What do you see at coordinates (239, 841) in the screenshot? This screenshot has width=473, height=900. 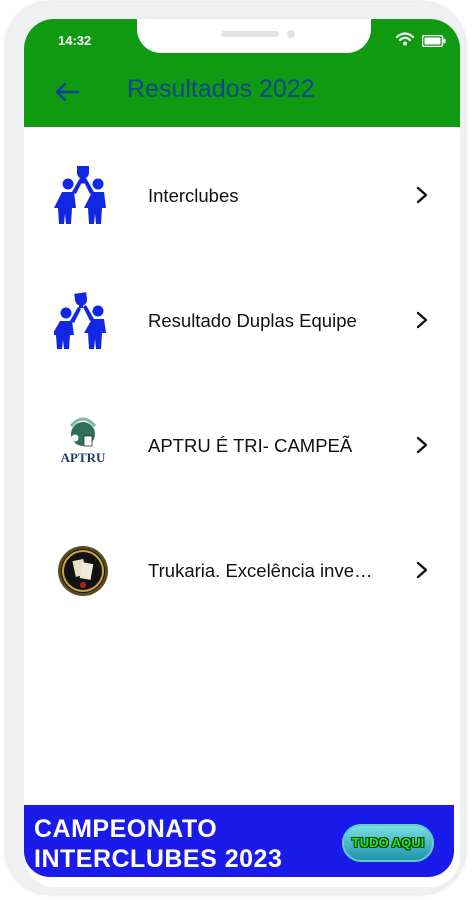 I see `promo-banner: CAMPEONATO INTERCLUBES 2023 TUDO AQUI` at bounding box center [239, 841].